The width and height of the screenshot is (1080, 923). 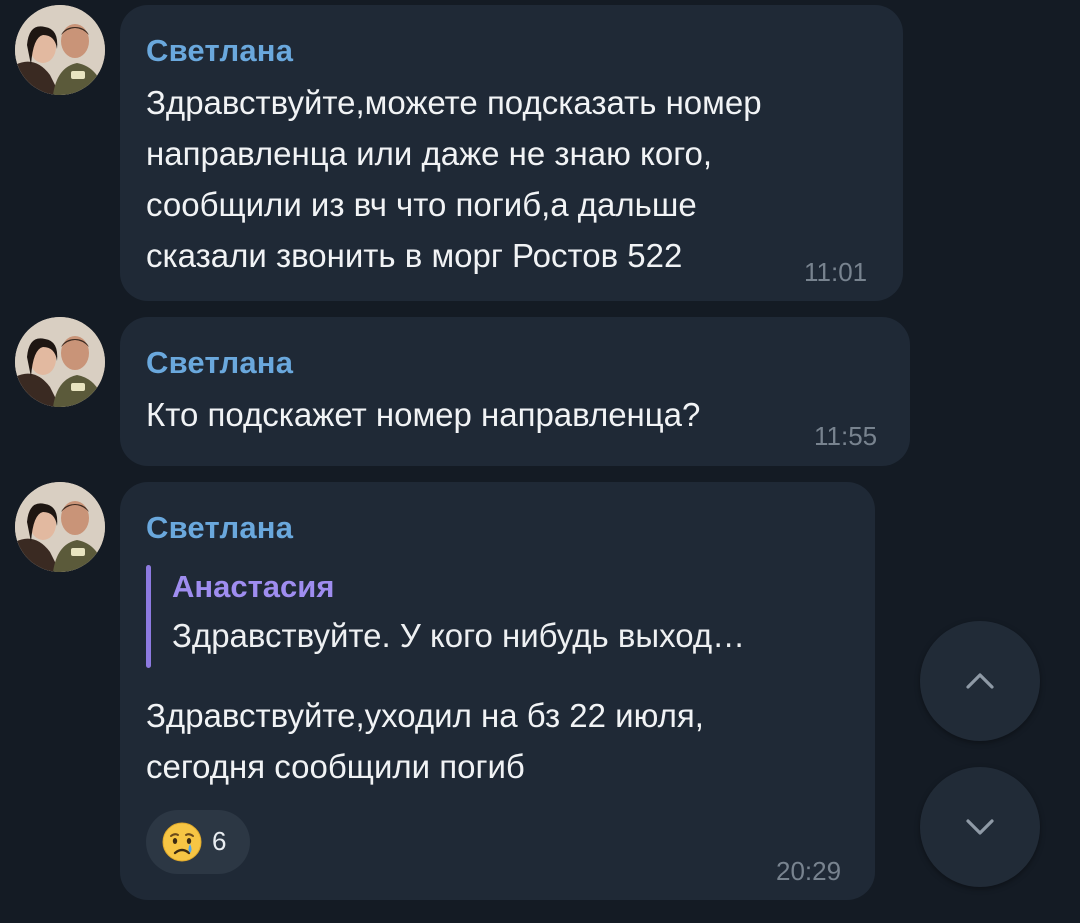 What do you see at coordinates (423, 414) in the screenshot?
I see `message-text: Кто подскажет номер направленца?` at bounding box center [423, 414].